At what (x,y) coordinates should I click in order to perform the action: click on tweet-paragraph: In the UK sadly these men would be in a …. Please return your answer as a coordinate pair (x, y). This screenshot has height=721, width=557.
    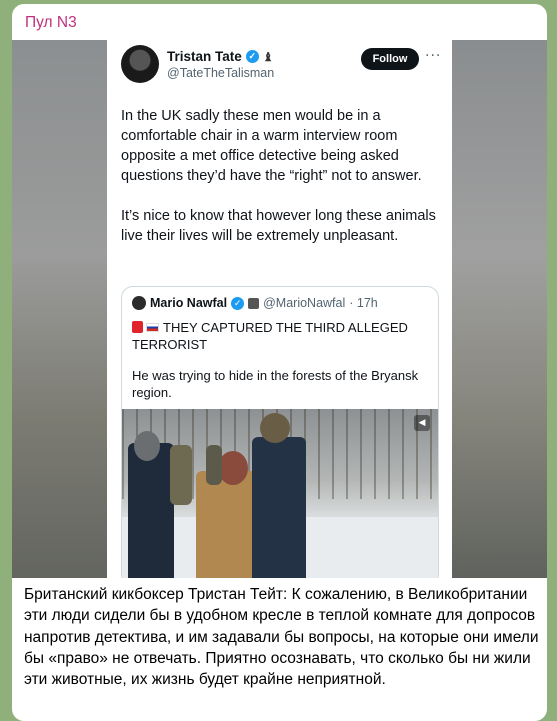
    Looking at the image, I should click on (271, 146).